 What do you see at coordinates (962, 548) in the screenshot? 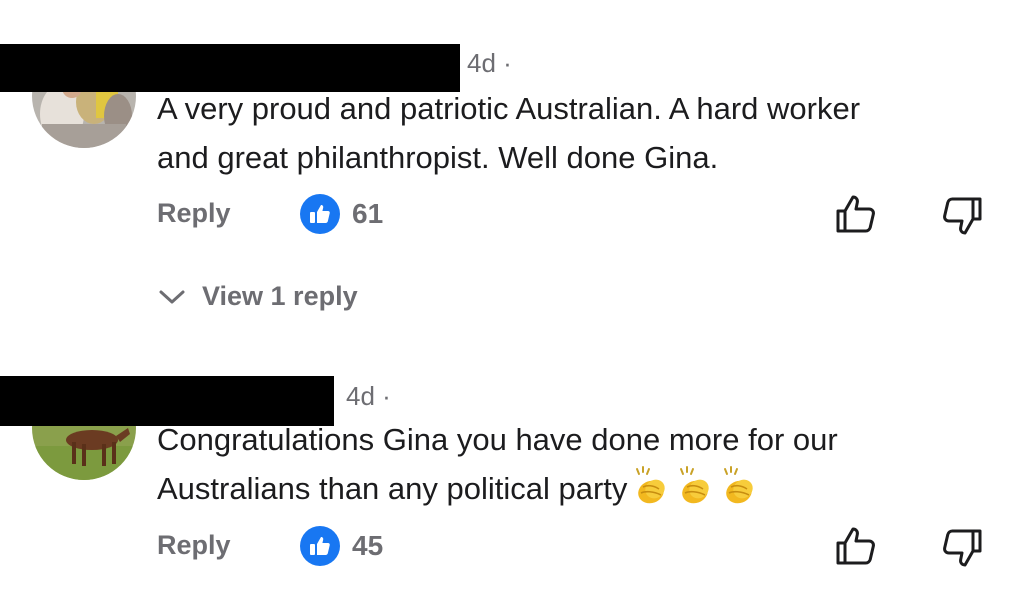
I see `downvote-icon` at bounding box center [962, 548].